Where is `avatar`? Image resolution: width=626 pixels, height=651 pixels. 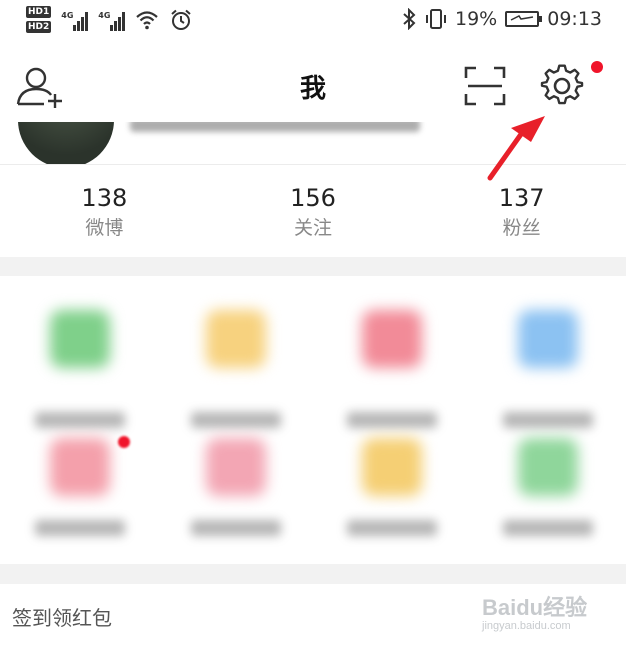 avatar is located at coordinates (66, 143).